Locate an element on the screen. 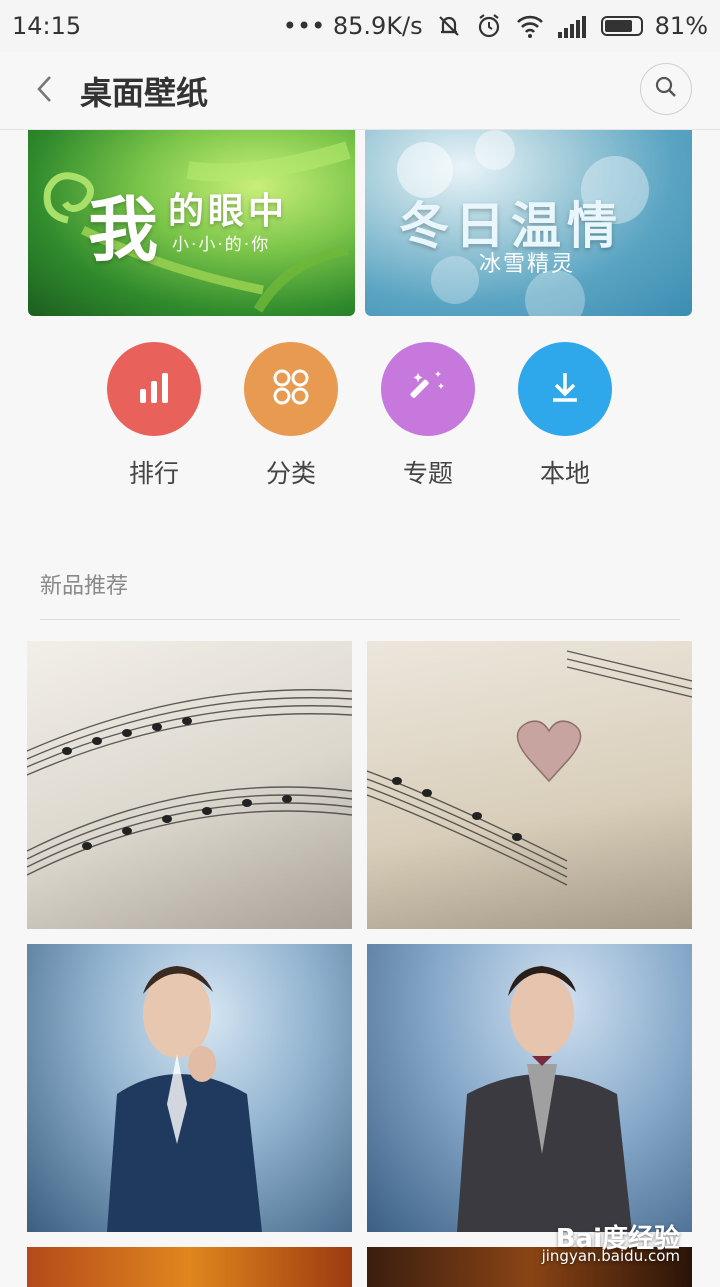  magic-wand-icon is located at coordinates (428, 389).